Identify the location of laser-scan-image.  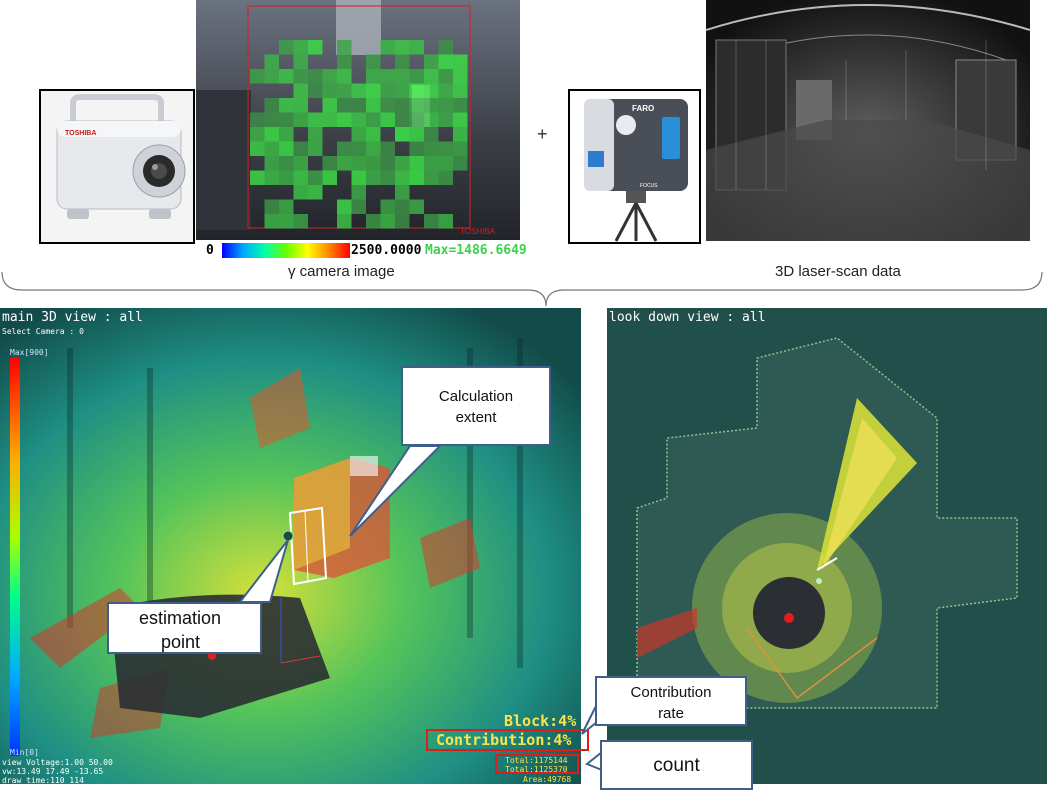
(868, 120).